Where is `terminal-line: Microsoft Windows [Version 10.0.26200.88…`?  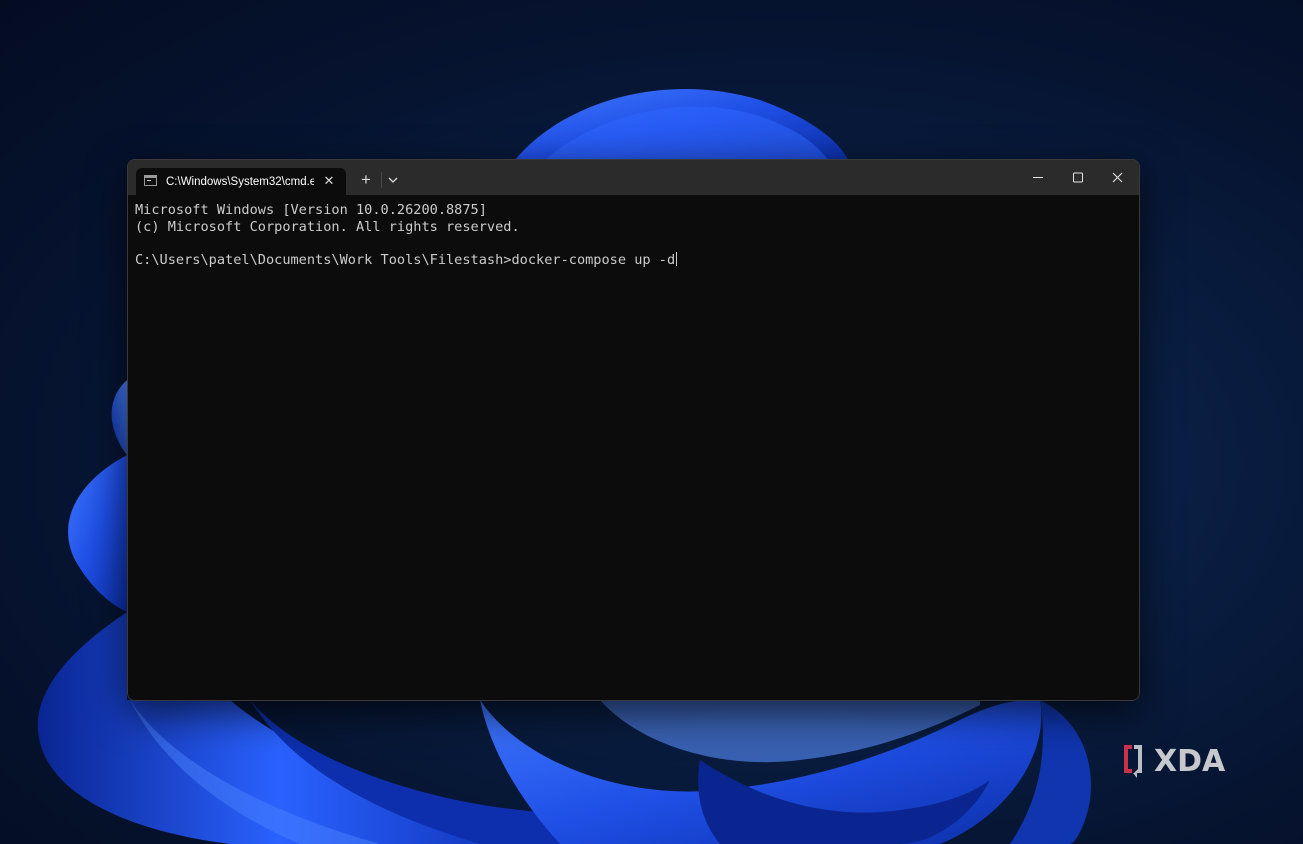 terminal-line: Microsoft Windows [Version 10.0.26200.88… is located at coordinates (311, 210).